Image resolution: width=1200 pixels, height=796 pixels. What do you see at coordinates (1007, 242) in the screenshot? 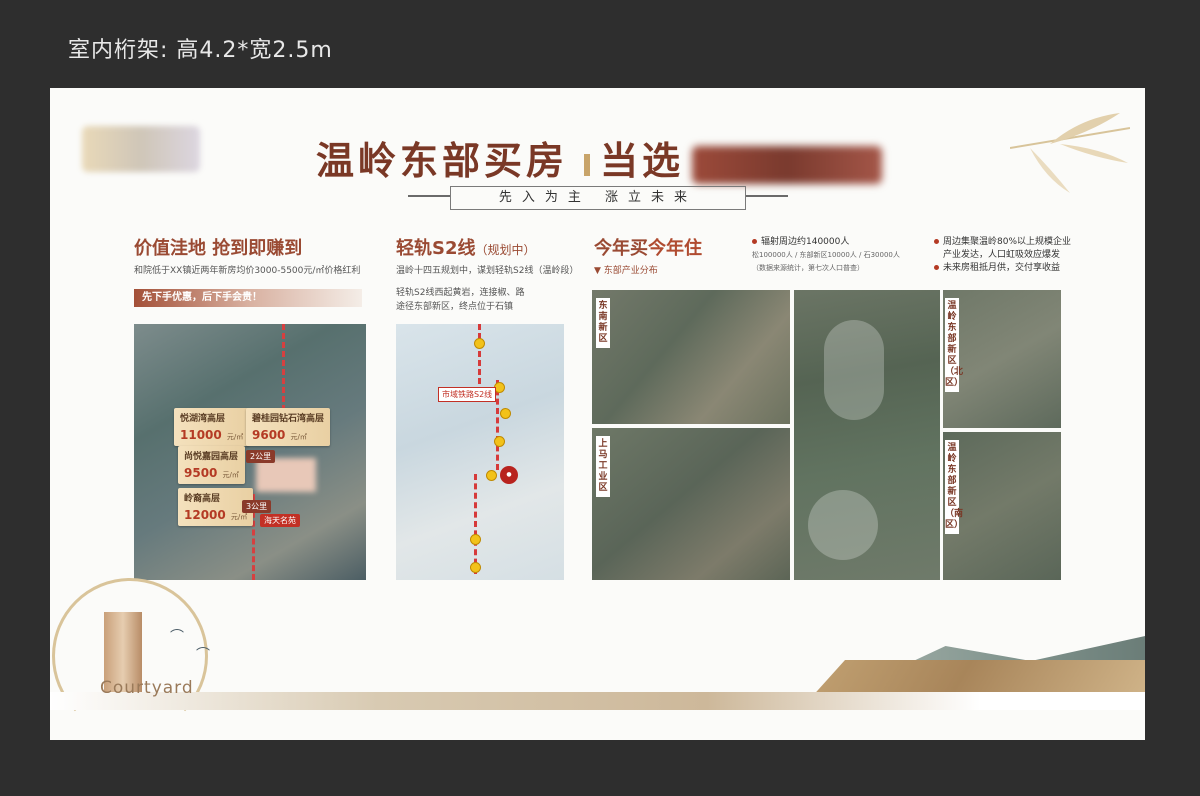
I see `bullet-item: 周边集聚温岭80%以上规模企业` at bounding box center [1007, 242].